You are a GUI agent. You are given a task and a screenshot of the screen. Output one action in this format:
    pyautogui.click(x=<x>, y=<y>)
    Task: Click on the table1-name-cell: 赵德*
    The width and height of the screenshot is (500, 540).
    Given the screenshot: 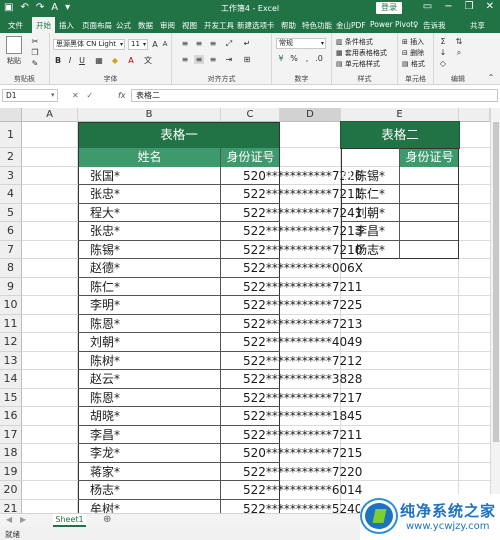 What is the action you would take?
    pyautogui.click(x=105, y=268)
    